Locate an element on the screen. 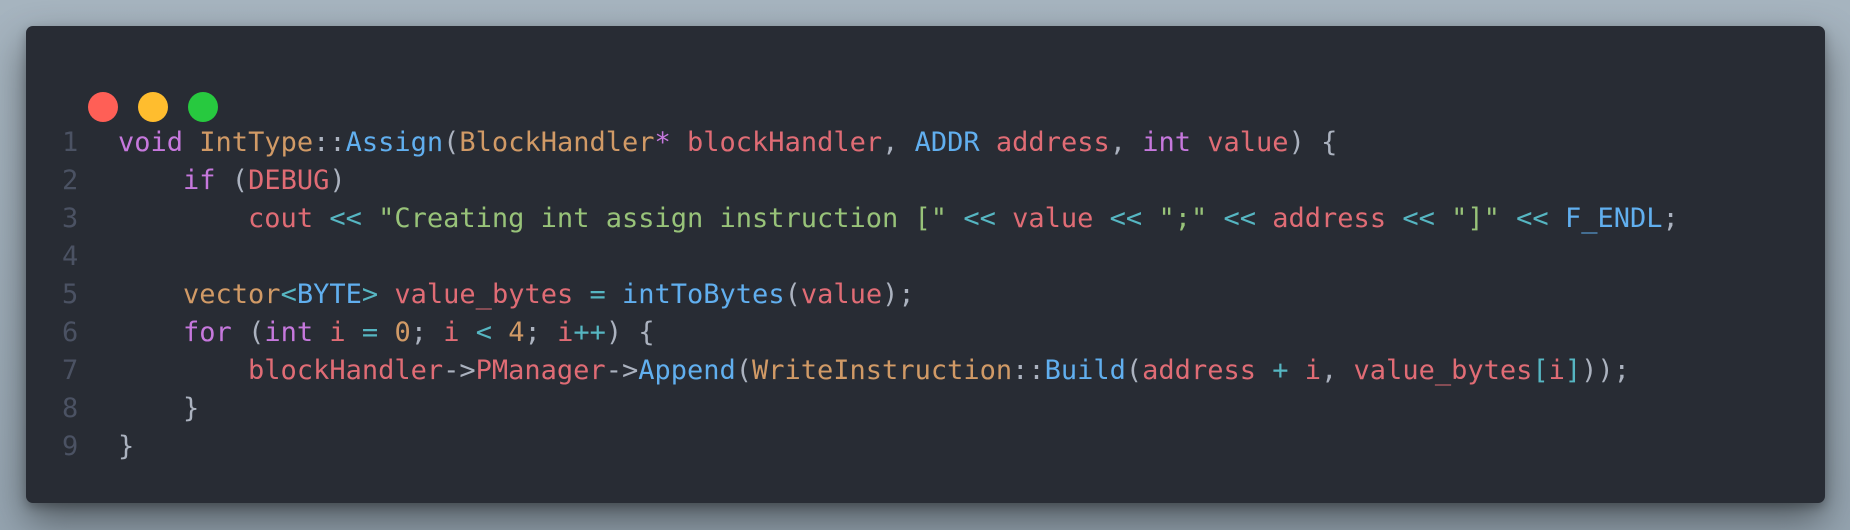  code-token: + is located at coordinates (1280, 370).